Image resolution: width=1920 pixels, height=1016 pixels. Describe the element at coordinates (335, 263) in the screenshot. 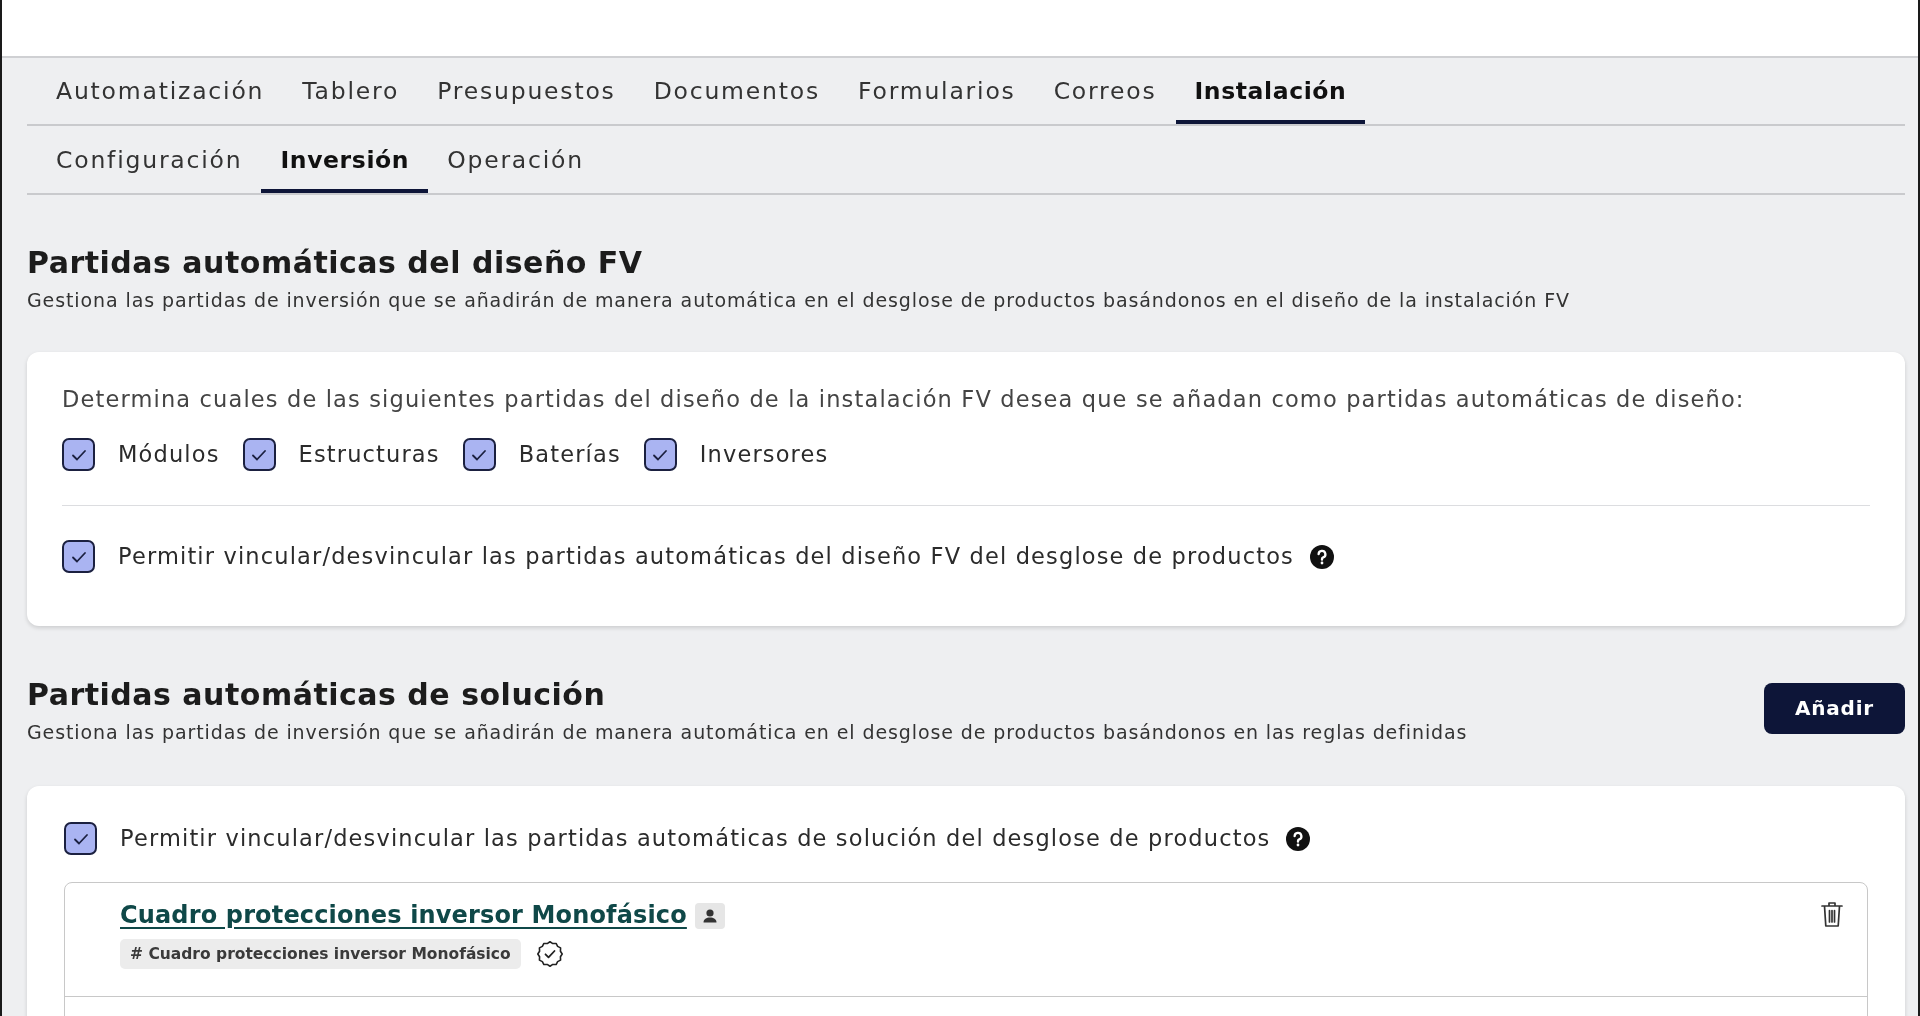

I see `section-title: Partidas automáticas del diseño FV` at that location.